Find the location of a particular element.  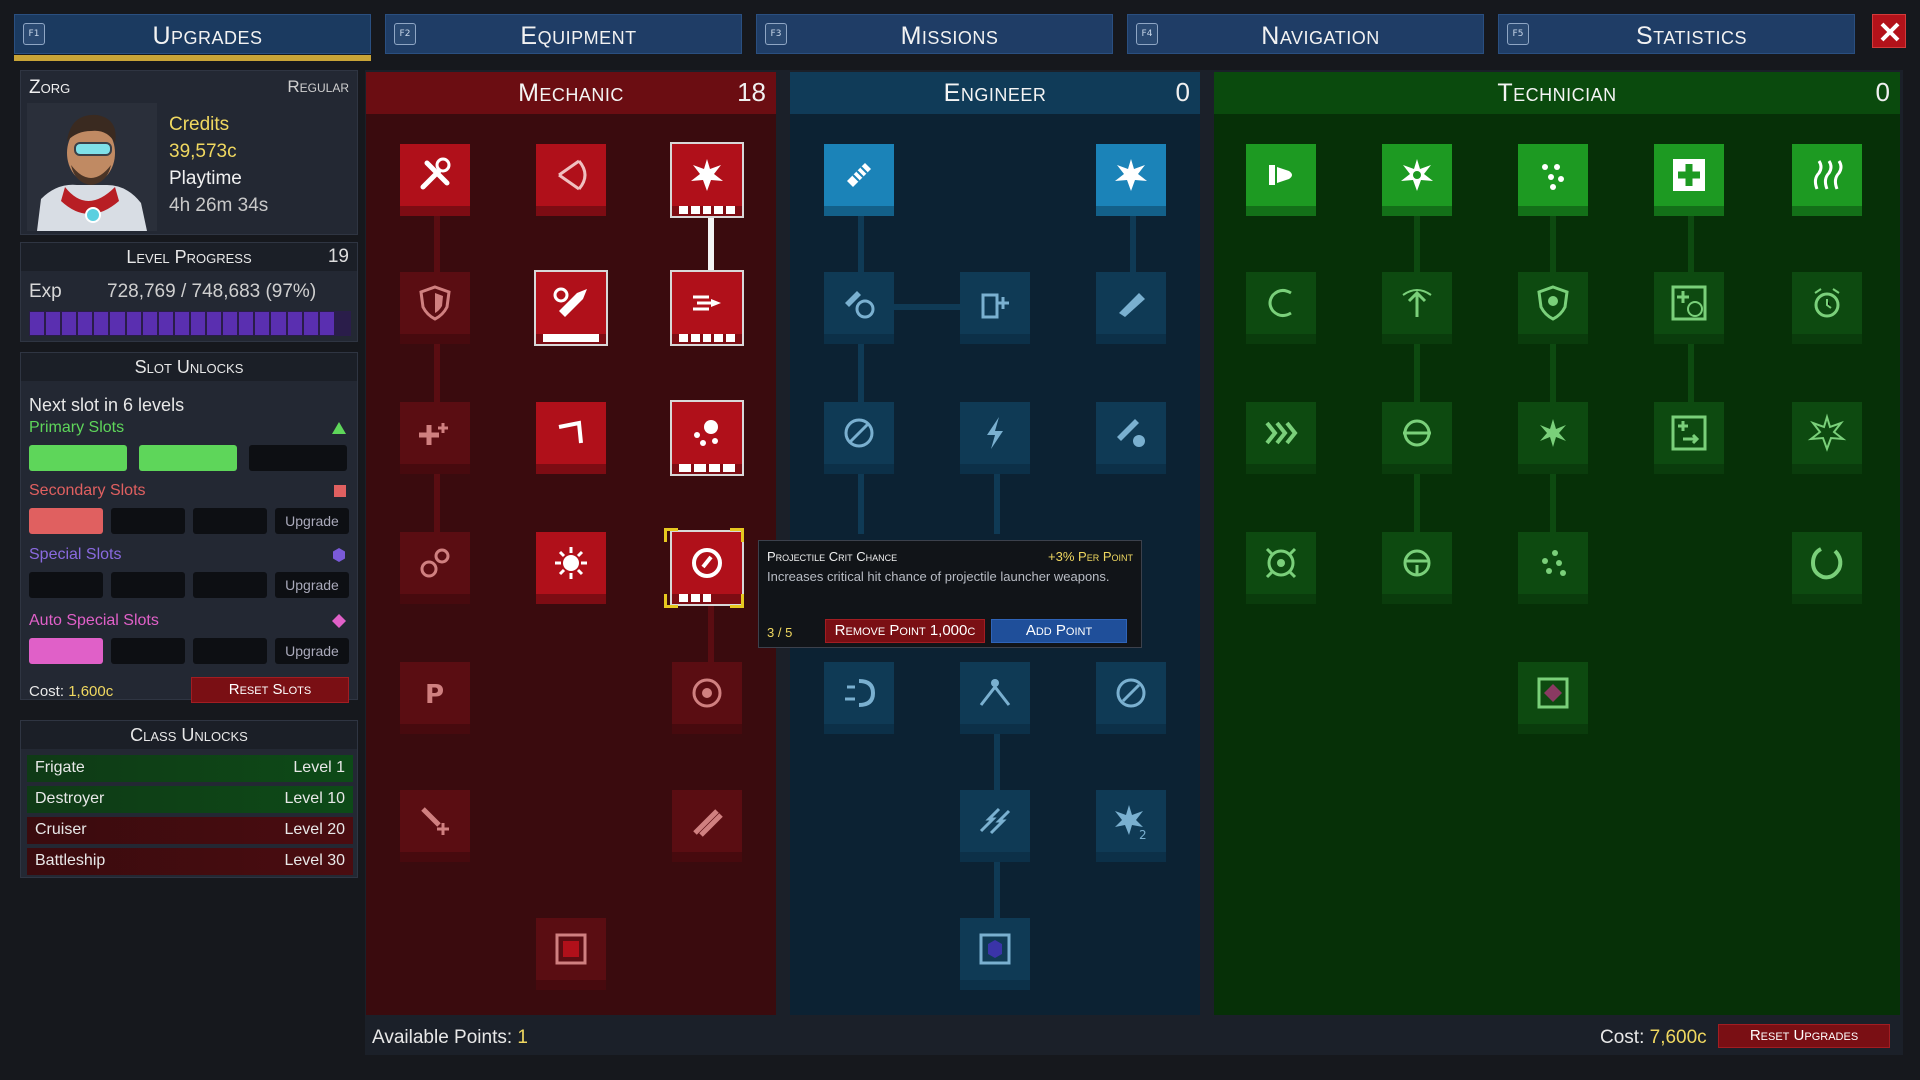

skill-node-flare is located at coordinates (1827, 438).